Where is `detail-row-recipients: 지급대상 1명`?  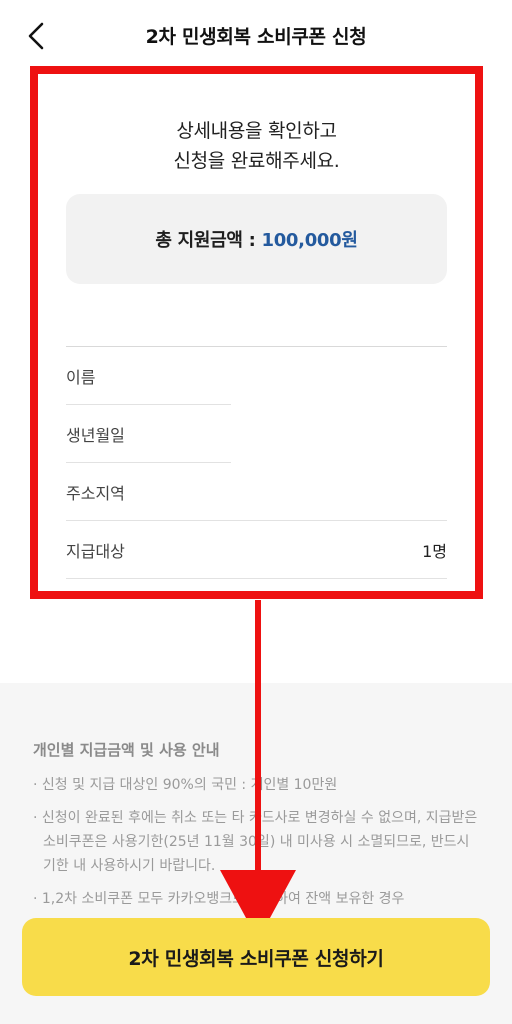
detail-row-recipients: 지급대상 1명 is located at coordinates (256, 550).